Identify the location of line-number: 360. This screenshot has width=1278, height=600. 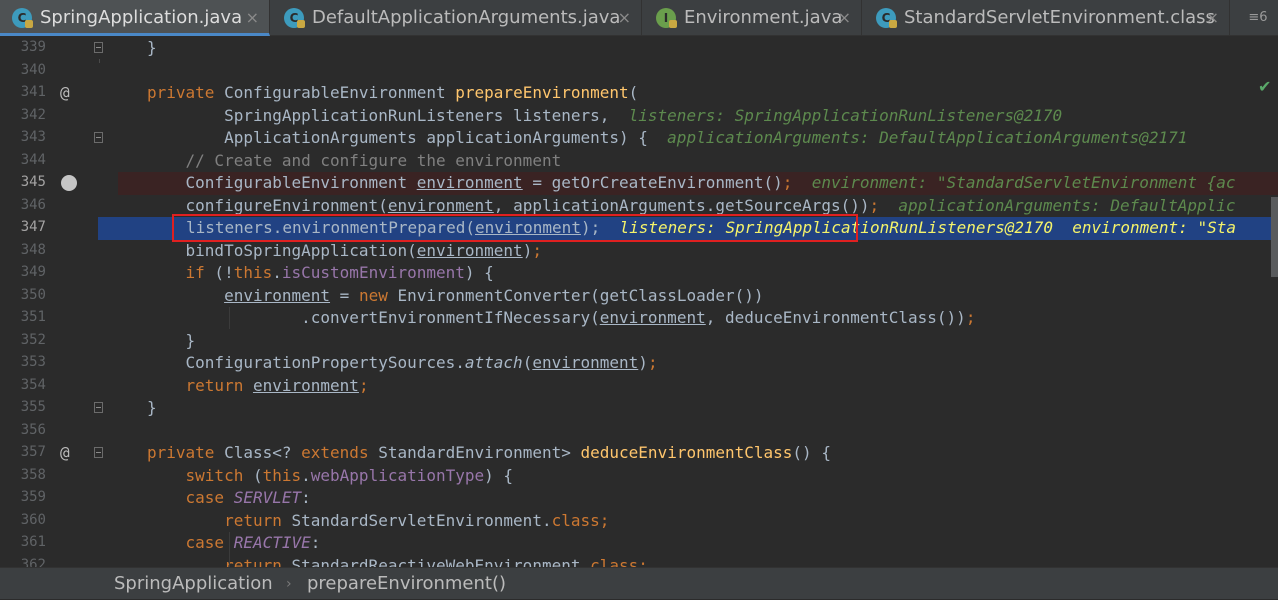
(33, 519).